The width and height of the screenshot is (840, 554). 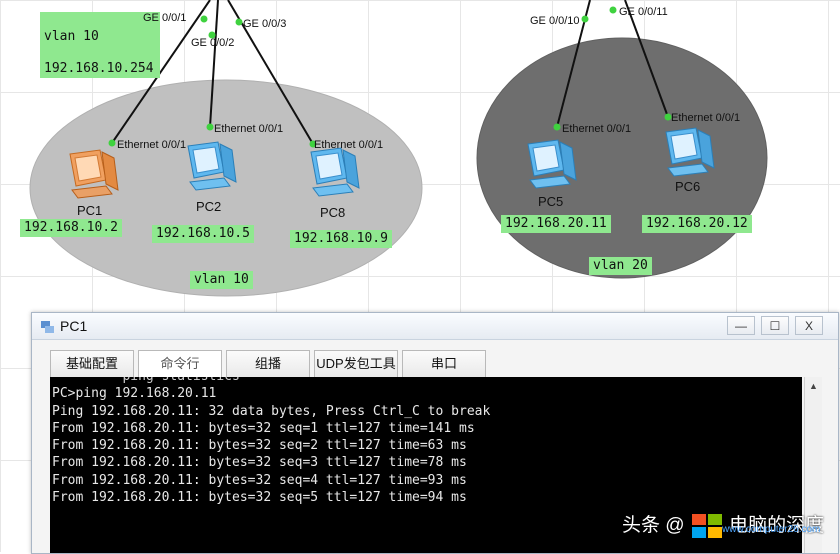 I want to click on pc2-port: Ethernet 0/0/1, so click(x=249, y=129).